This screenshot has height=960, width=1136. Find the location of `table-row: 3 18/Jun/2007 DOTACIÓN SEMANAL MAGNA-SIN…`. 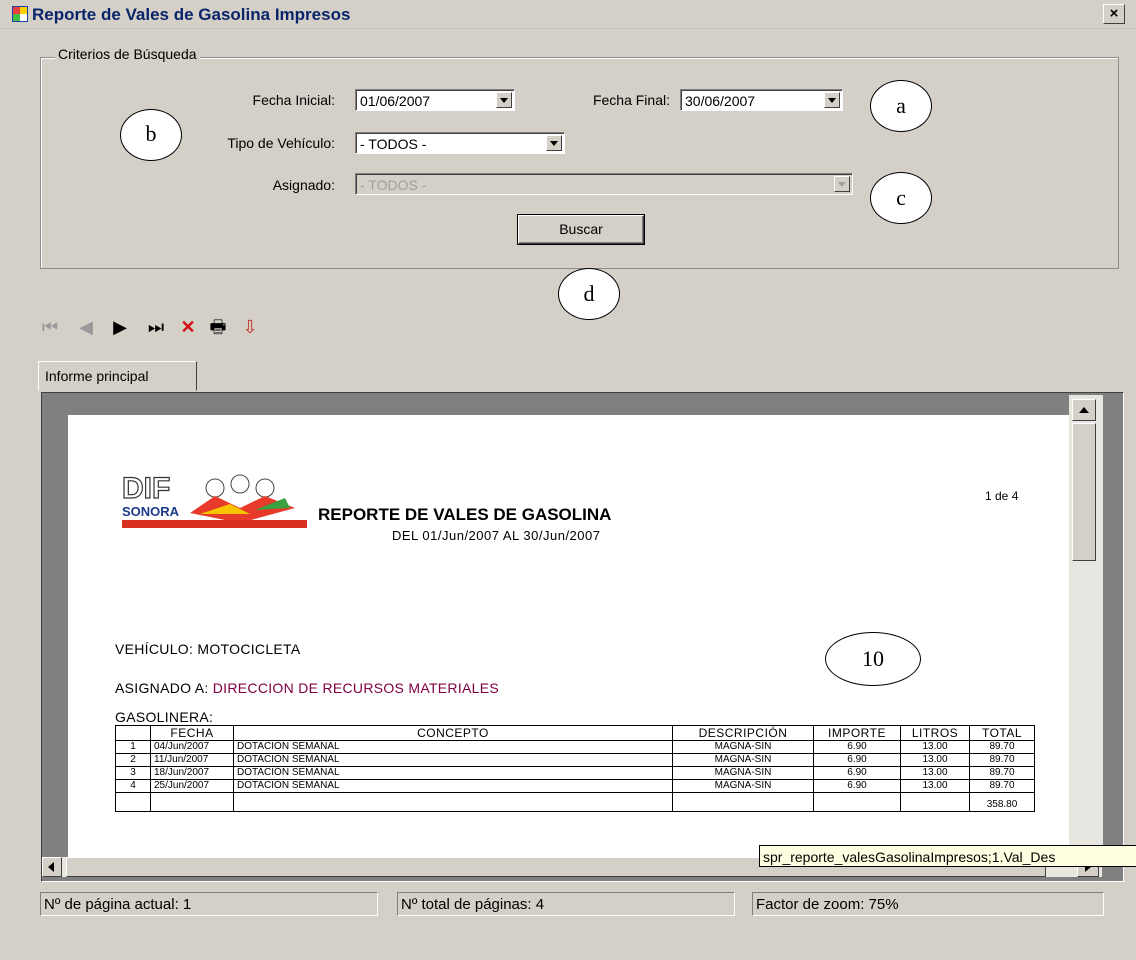

table-row: 3 18/Jun/2007 DOTACIÓN SEMANAL MAGNA-SIN… is located at coordinates (575, 773).